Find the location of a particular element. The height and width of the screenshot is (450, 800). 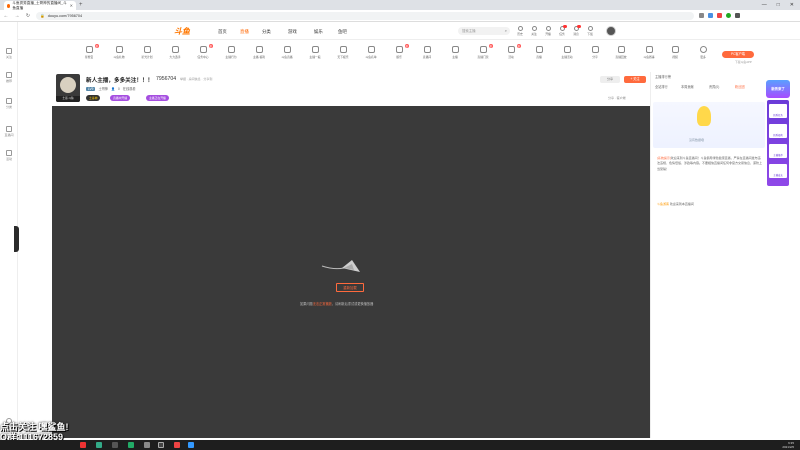

promo-item: 新秀任务 is located at coordinates (778, 111).